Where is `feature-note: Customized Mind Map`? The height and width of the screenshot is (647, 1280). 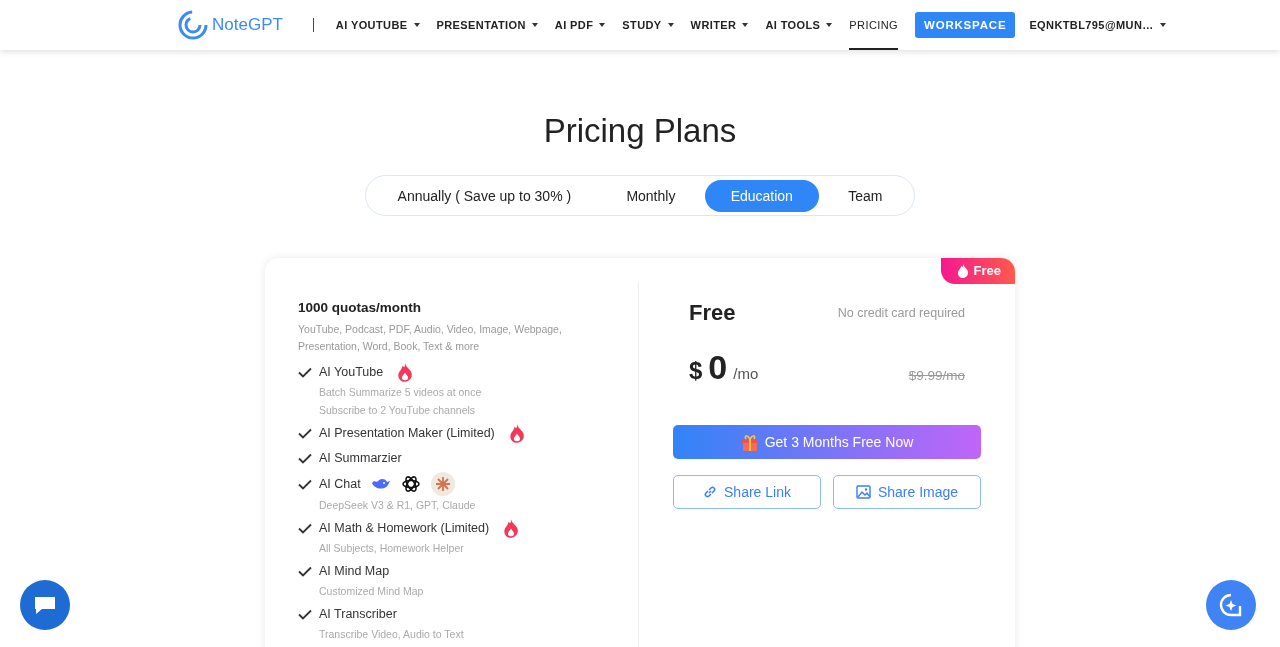 feature-note: Customized Mind Map is located at coordinates (371, 591).